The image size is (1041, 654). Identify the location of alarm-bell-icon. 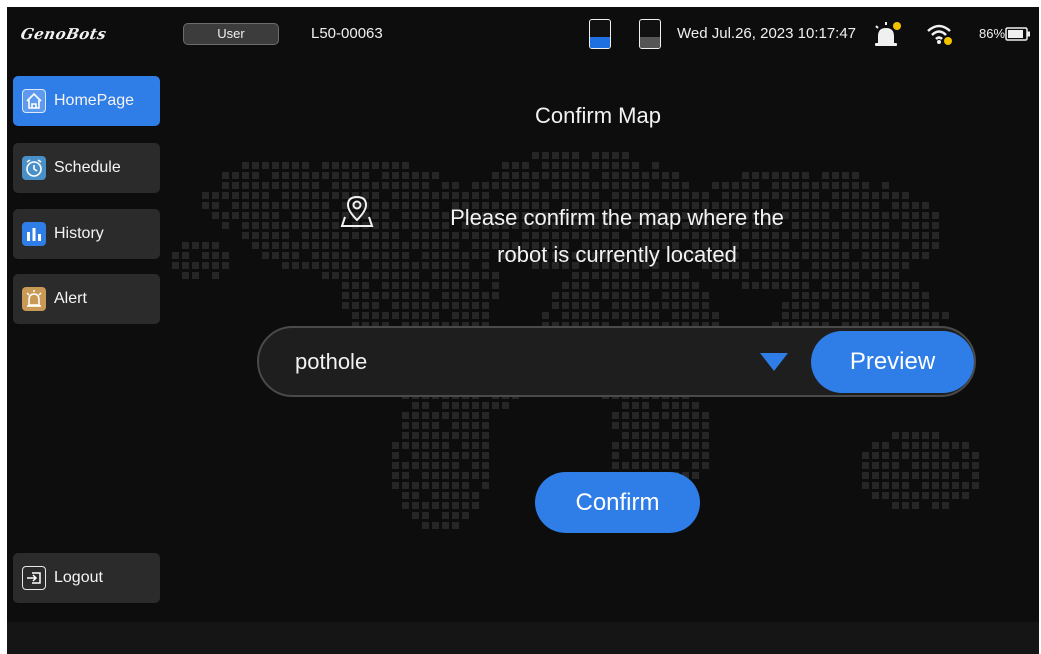
(34, 299).